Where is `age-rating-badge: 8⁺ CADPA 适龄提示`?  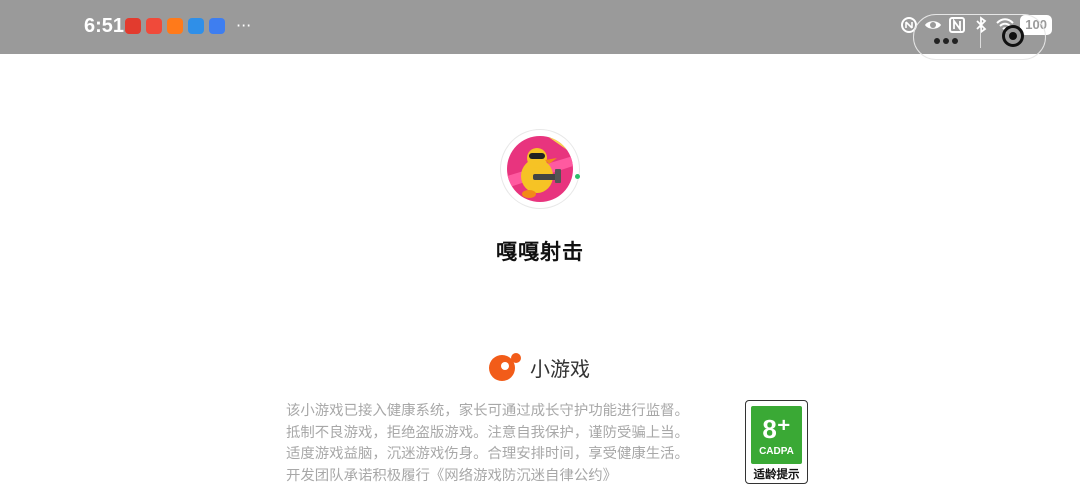 age-rating-badge: 8⁺ CADPA 适龄提示 is located at coordinates (776, 442).